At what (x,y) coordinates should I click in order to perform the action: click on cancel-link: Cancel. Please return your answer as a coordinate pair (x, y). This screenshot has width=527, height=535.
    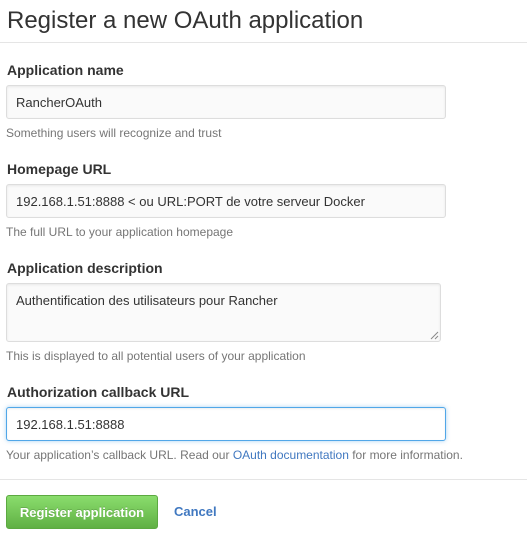
    Looking at the image, I should click on (195, 512).